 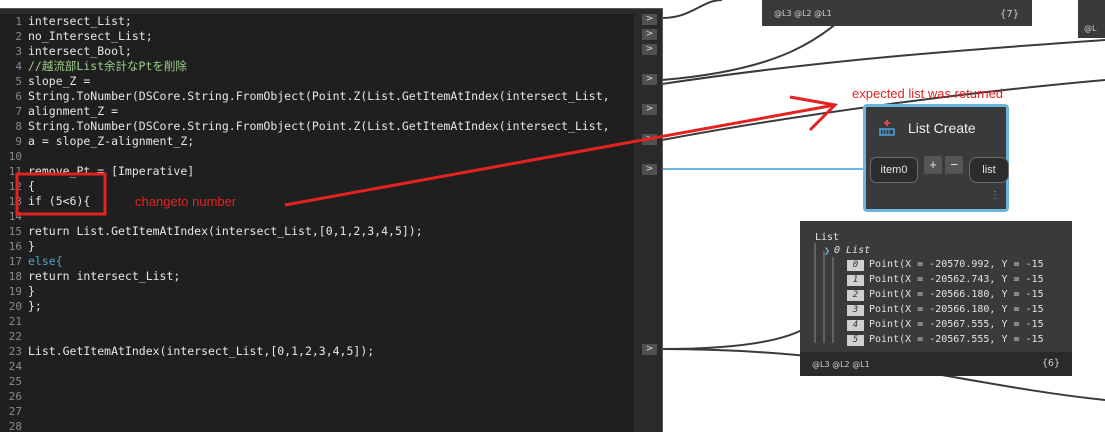 I want to click on returned-annotation: expected list was returned, so click(x=928, y=93).